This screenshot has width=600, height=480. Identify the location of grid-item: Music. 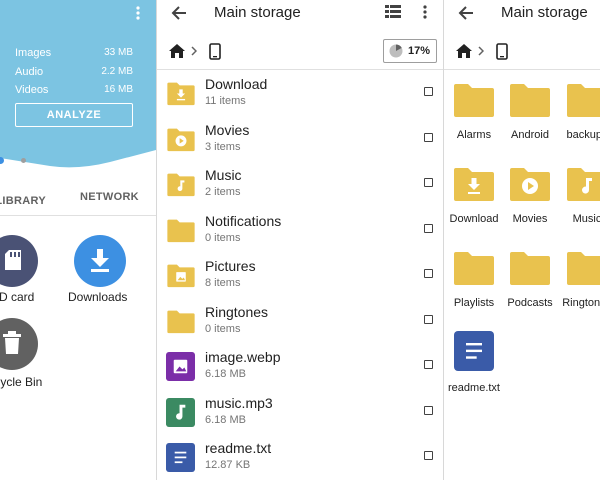
(578, 206).